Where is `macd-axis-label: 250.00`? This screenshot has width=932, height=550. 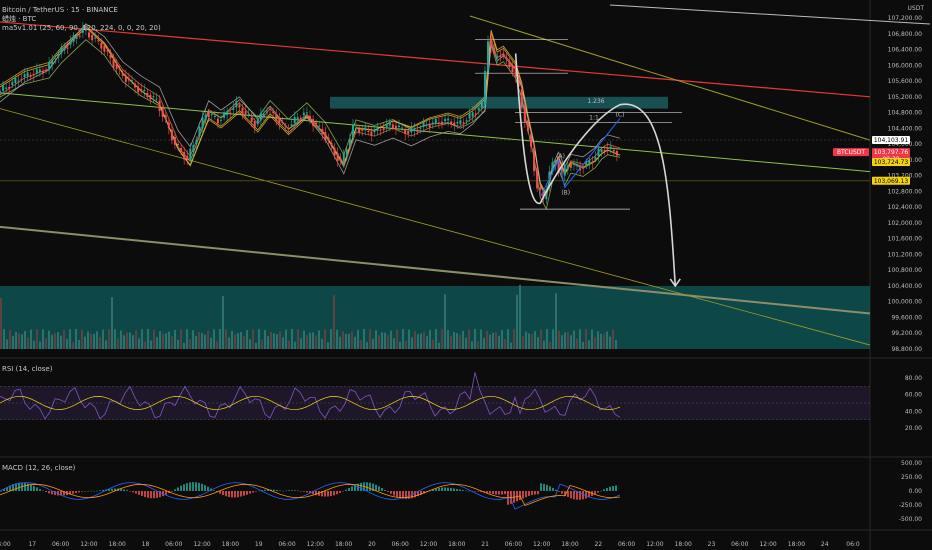 macd-axis-label: 250.00 is located at coordinates (911, 477).